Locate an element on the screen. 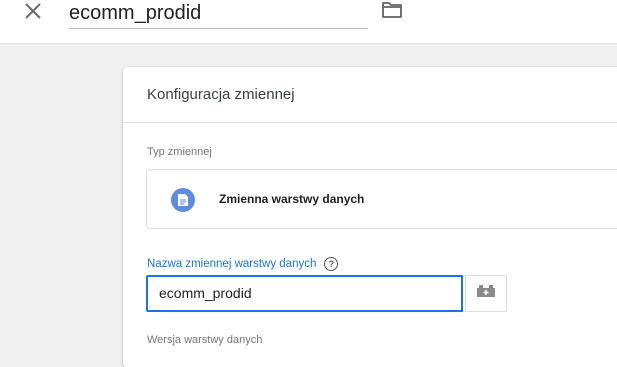 This screenshot has height=367, width=617. close-icon is located at coordinates (33, 13).